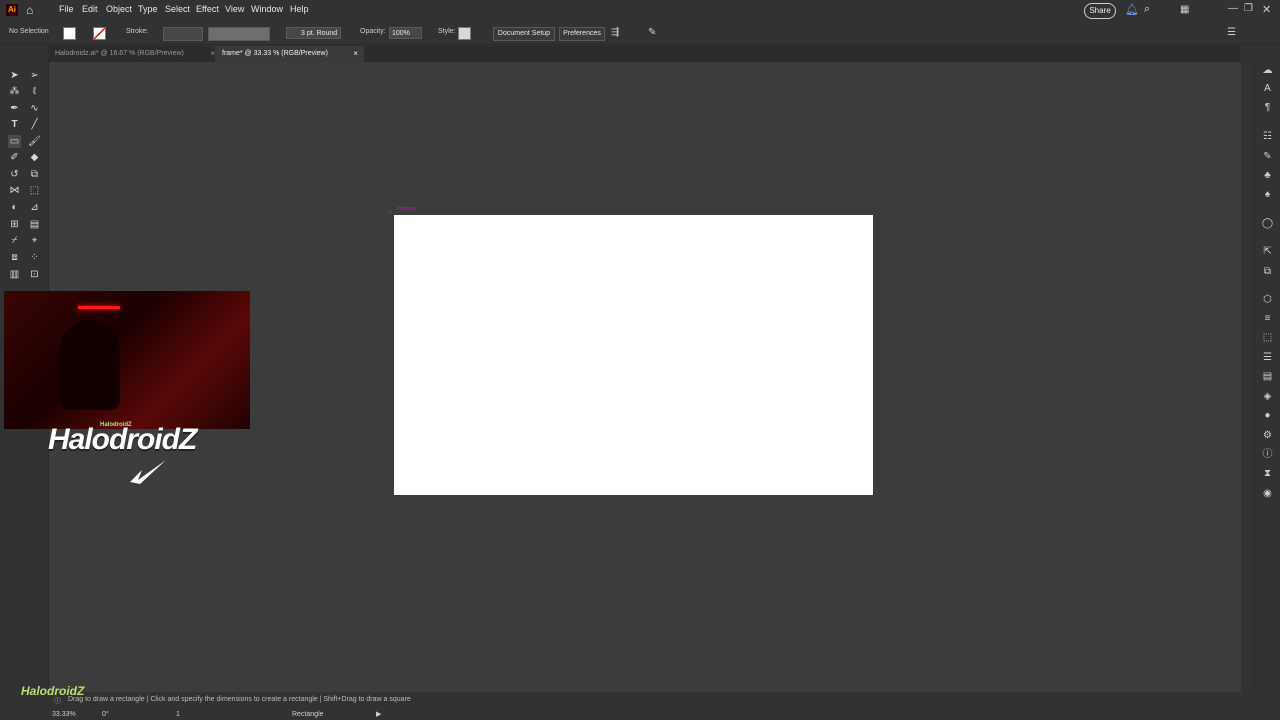  I want to click on 3d-icon: ⬡, so click(1267, 299).